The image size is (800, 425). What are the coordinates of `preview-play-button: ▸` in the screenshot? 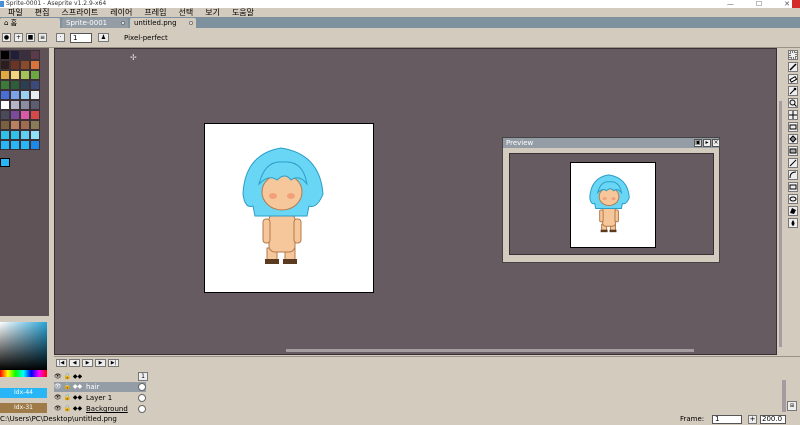 It's located at (707, 143).